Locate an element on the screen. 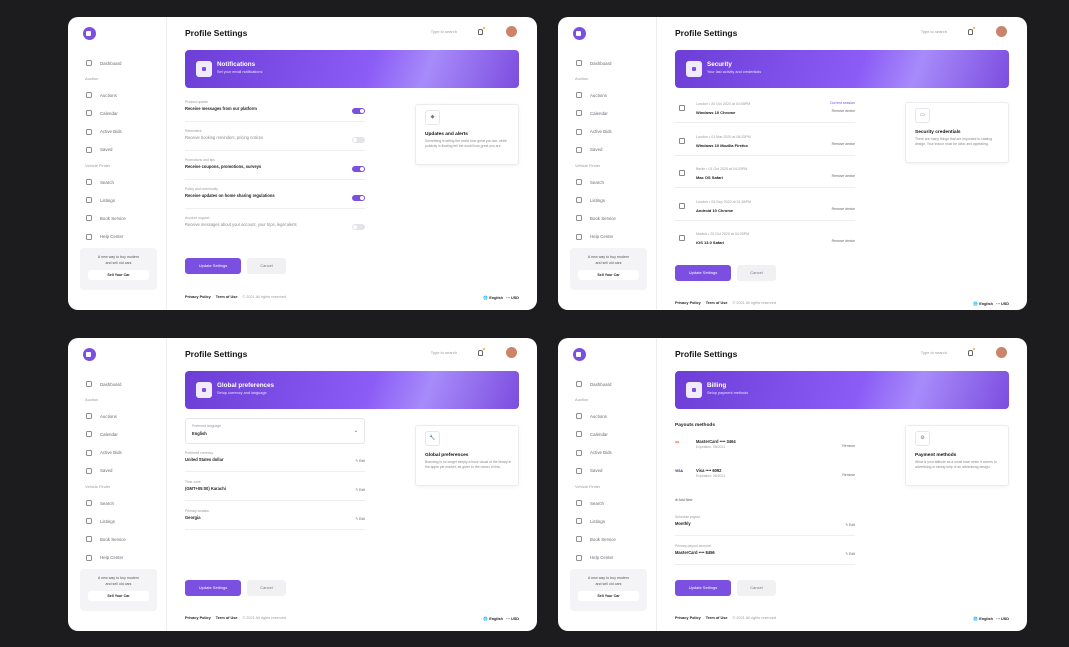 This screenshot has height=647, width=1069. sidebar-item-label: Listings is located at coordinates (107, 521).